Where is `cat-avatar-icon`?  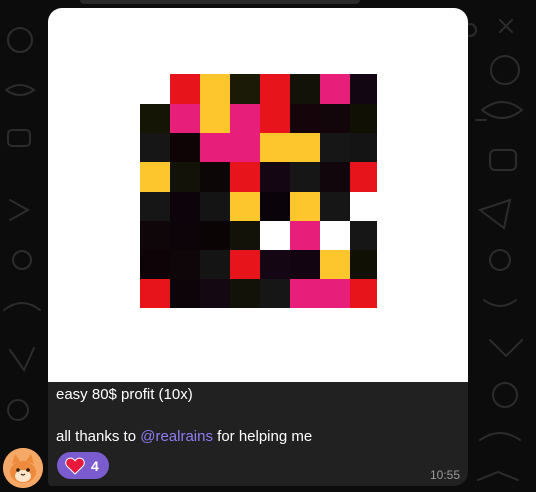
cat-avatar-icon is located at coordinates (23, 468).